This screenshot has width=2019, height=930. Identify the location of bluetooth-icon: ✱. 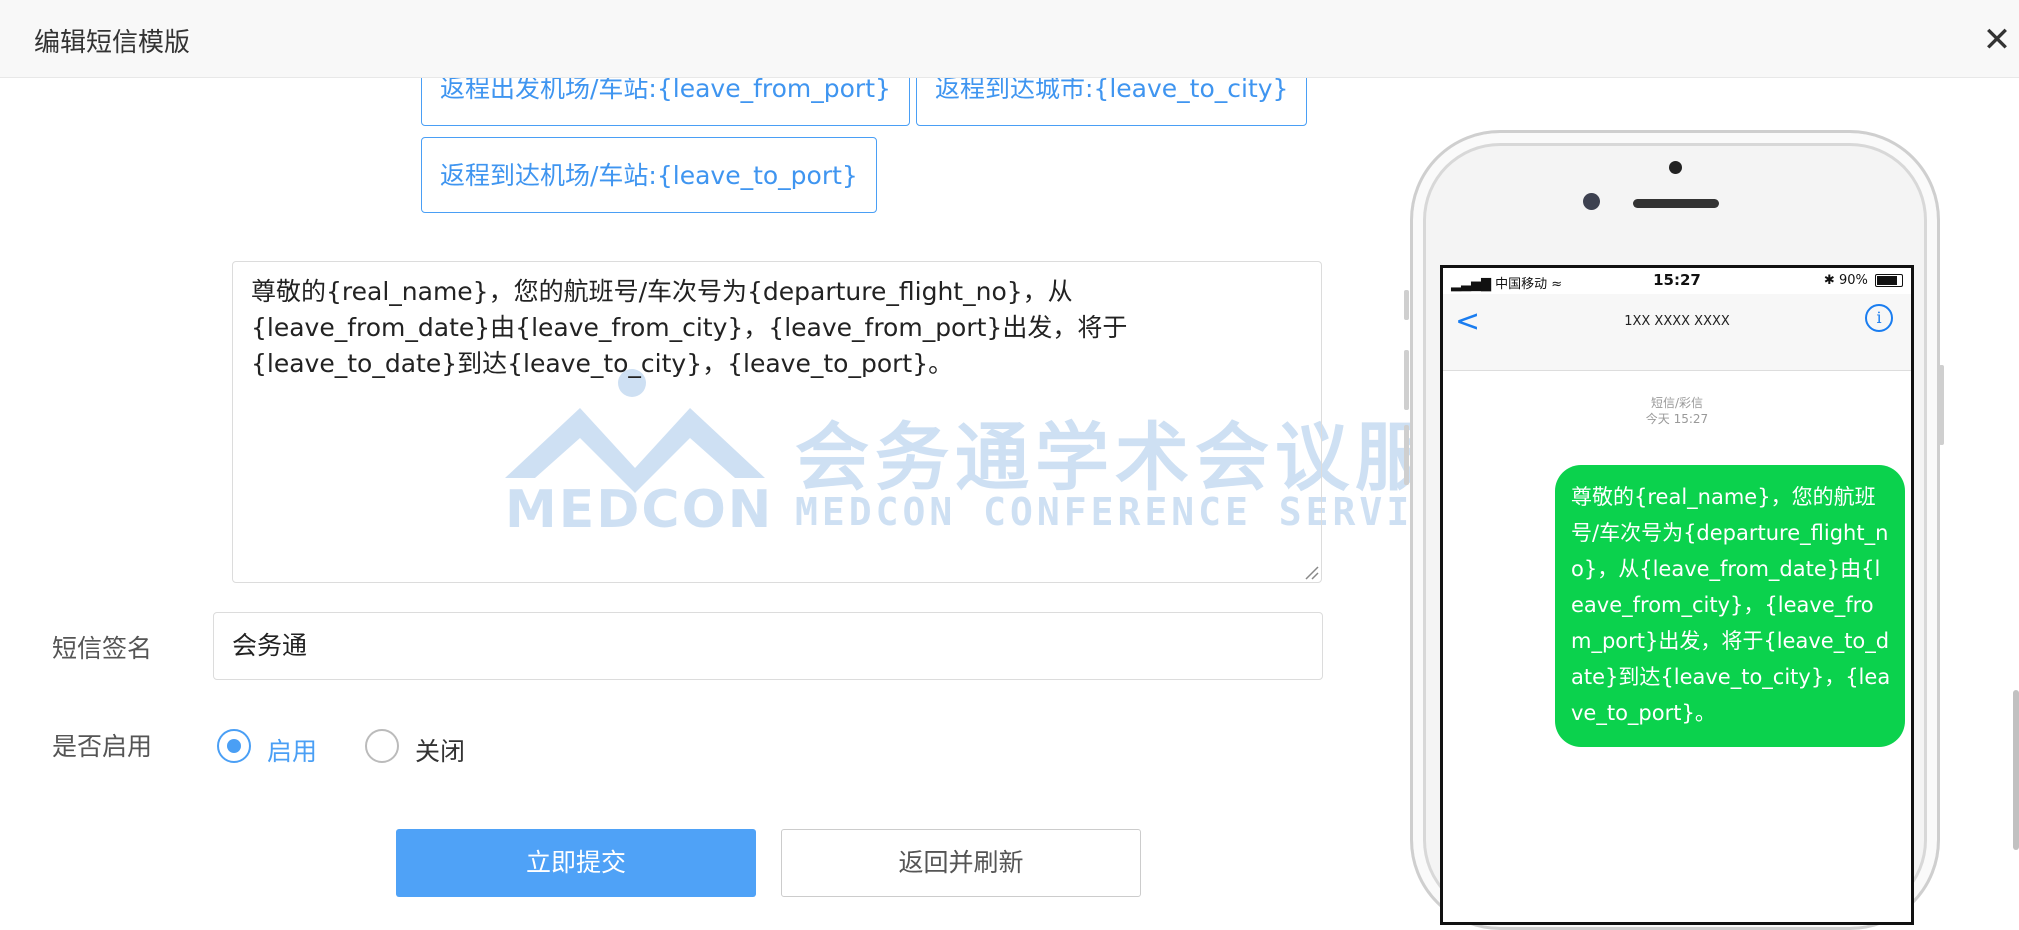
(1829, 280).